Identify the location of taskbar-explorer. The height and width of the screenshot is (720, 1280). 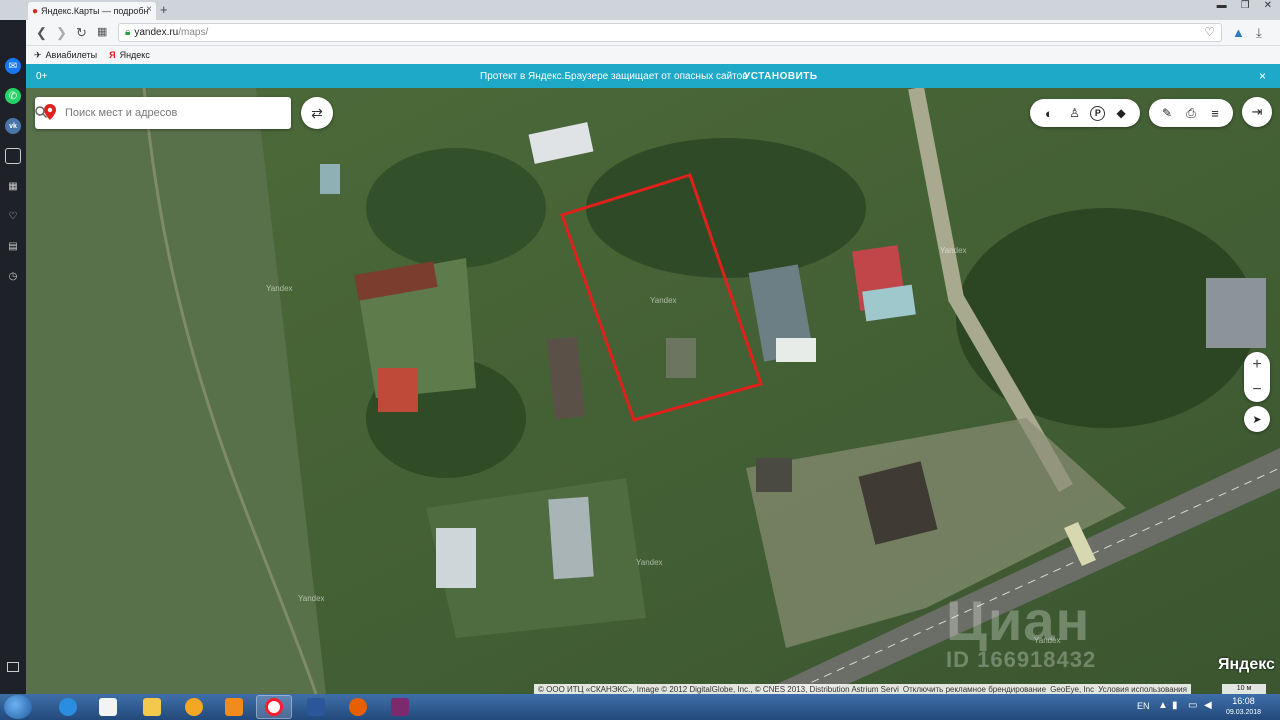
(152, 707).